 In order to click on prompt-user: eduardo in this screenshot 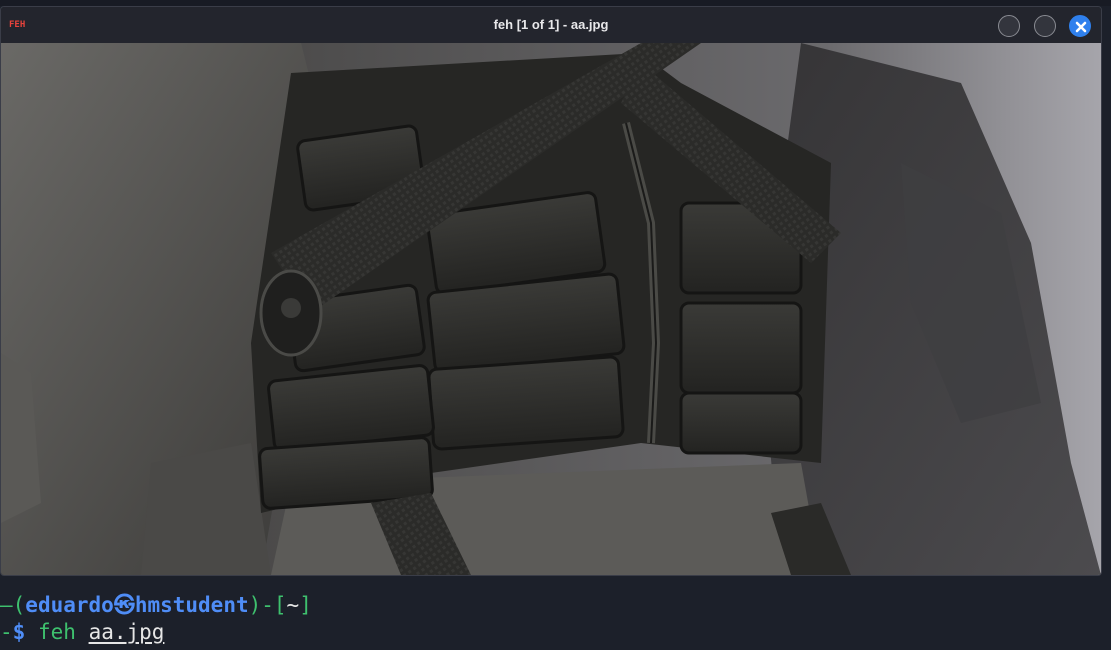, I will do `click(69, 605)`.